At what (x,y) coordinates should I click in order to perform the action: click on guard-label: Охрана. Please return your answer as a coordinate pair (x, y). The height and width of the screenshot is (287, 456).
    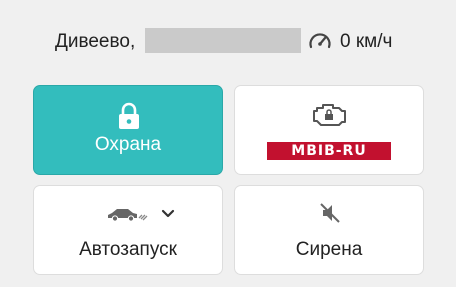
    Looking at the image, I should click on (128, 144).